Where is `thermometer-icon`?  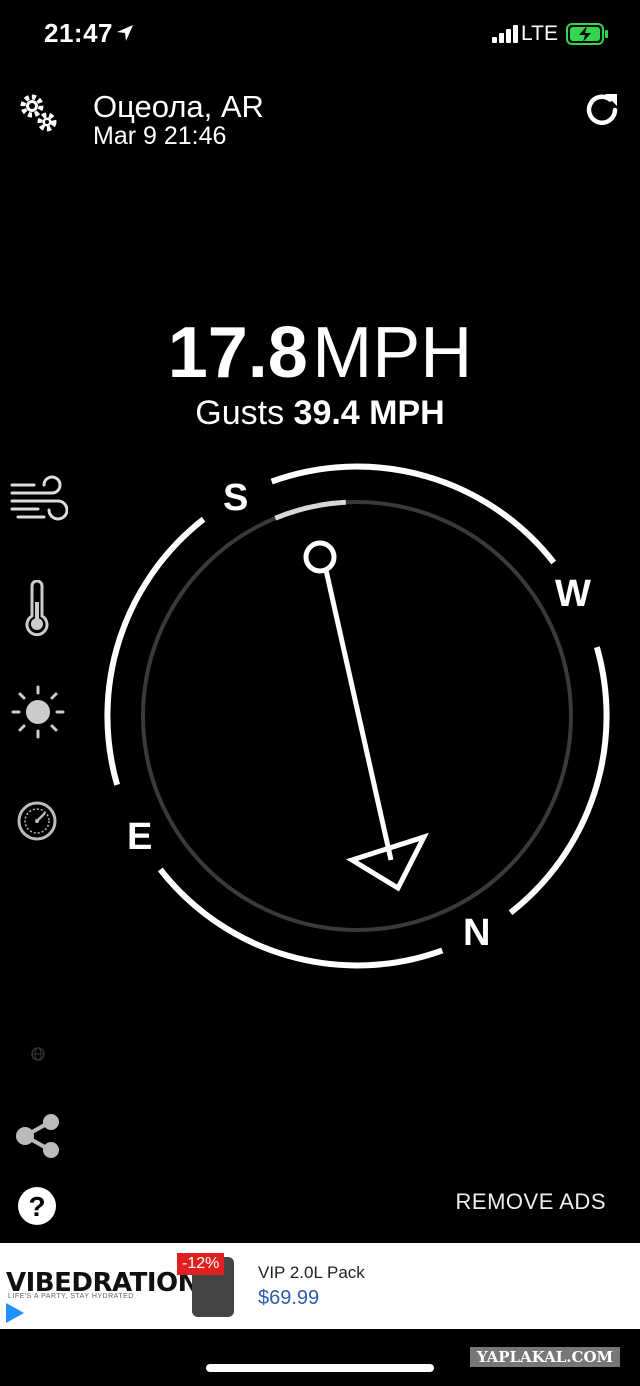
thermometer-icon is located at coordinates (37, 608).